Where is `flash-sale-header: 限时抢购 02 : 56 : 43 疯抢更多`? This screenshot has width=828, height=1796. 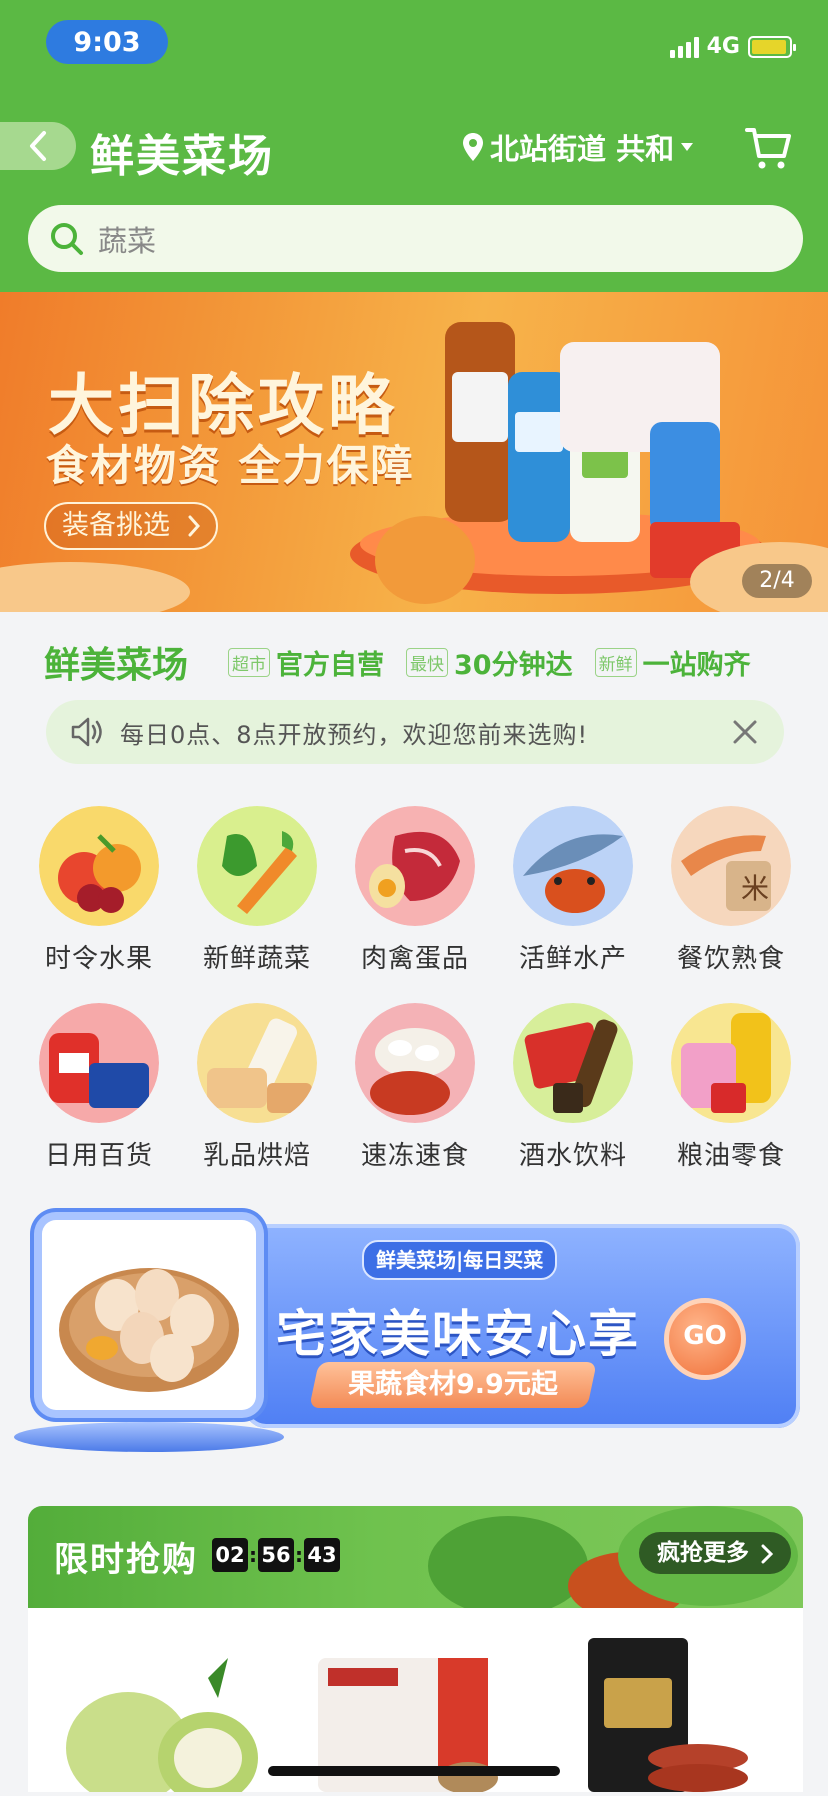 flash-sale-header: 限时抢购 02 : 56 : 43 疯抢更多 is located at coordinates (415, 1557).